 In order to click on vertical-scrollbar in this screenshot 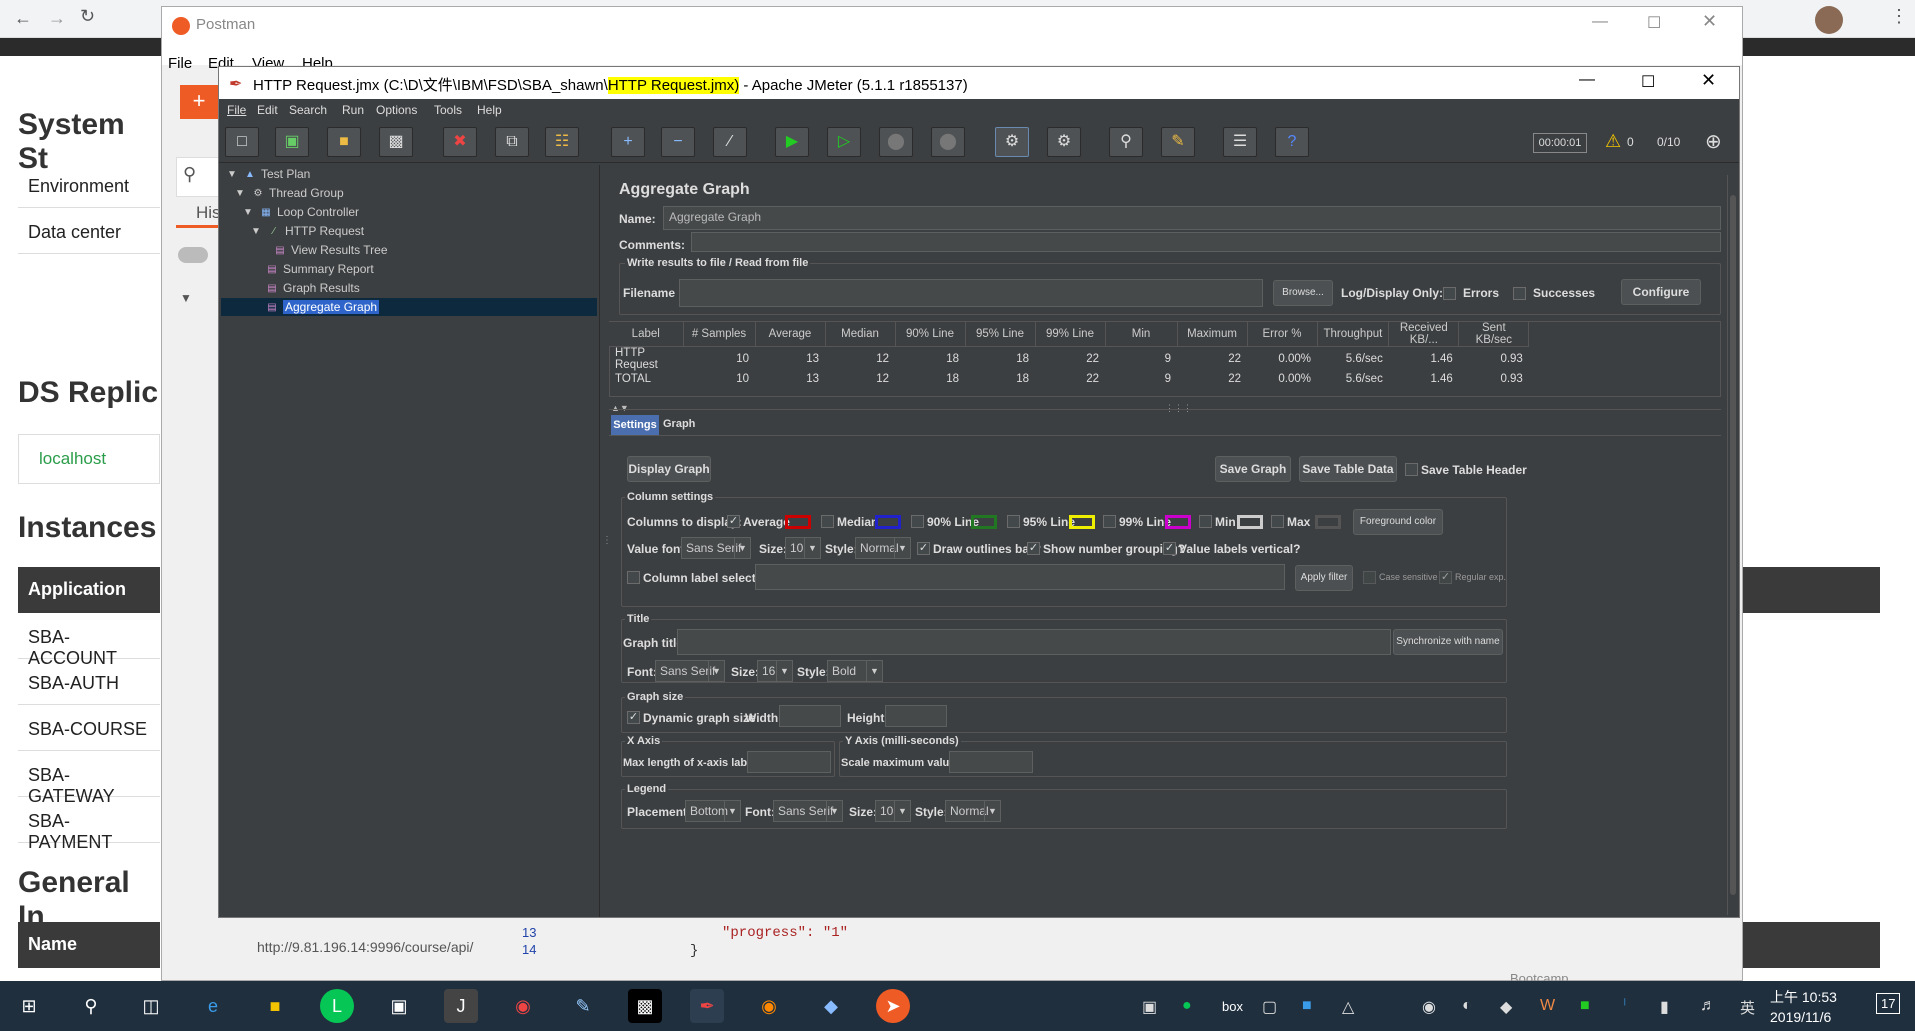, I will do `click(1732, 545)`.